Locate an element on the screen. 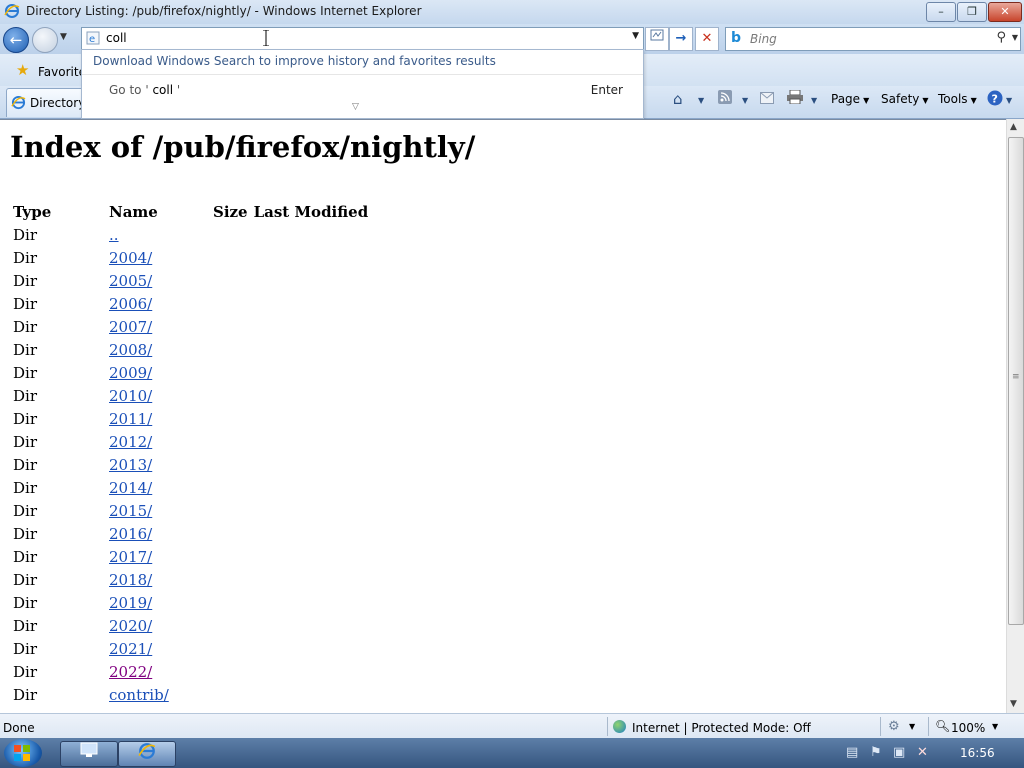  table-row: Dir 2014/ is located at coordinates (190, 487).